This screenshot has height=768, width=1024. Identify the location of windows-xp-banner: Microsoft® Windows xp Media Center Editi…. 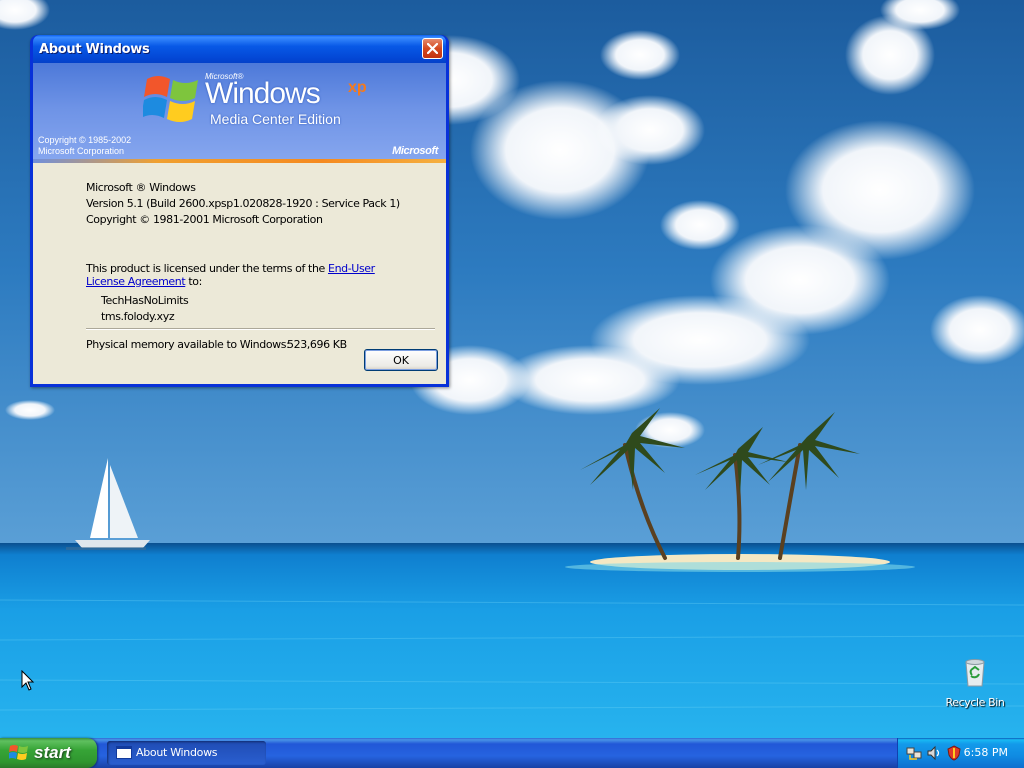
(239, 113).